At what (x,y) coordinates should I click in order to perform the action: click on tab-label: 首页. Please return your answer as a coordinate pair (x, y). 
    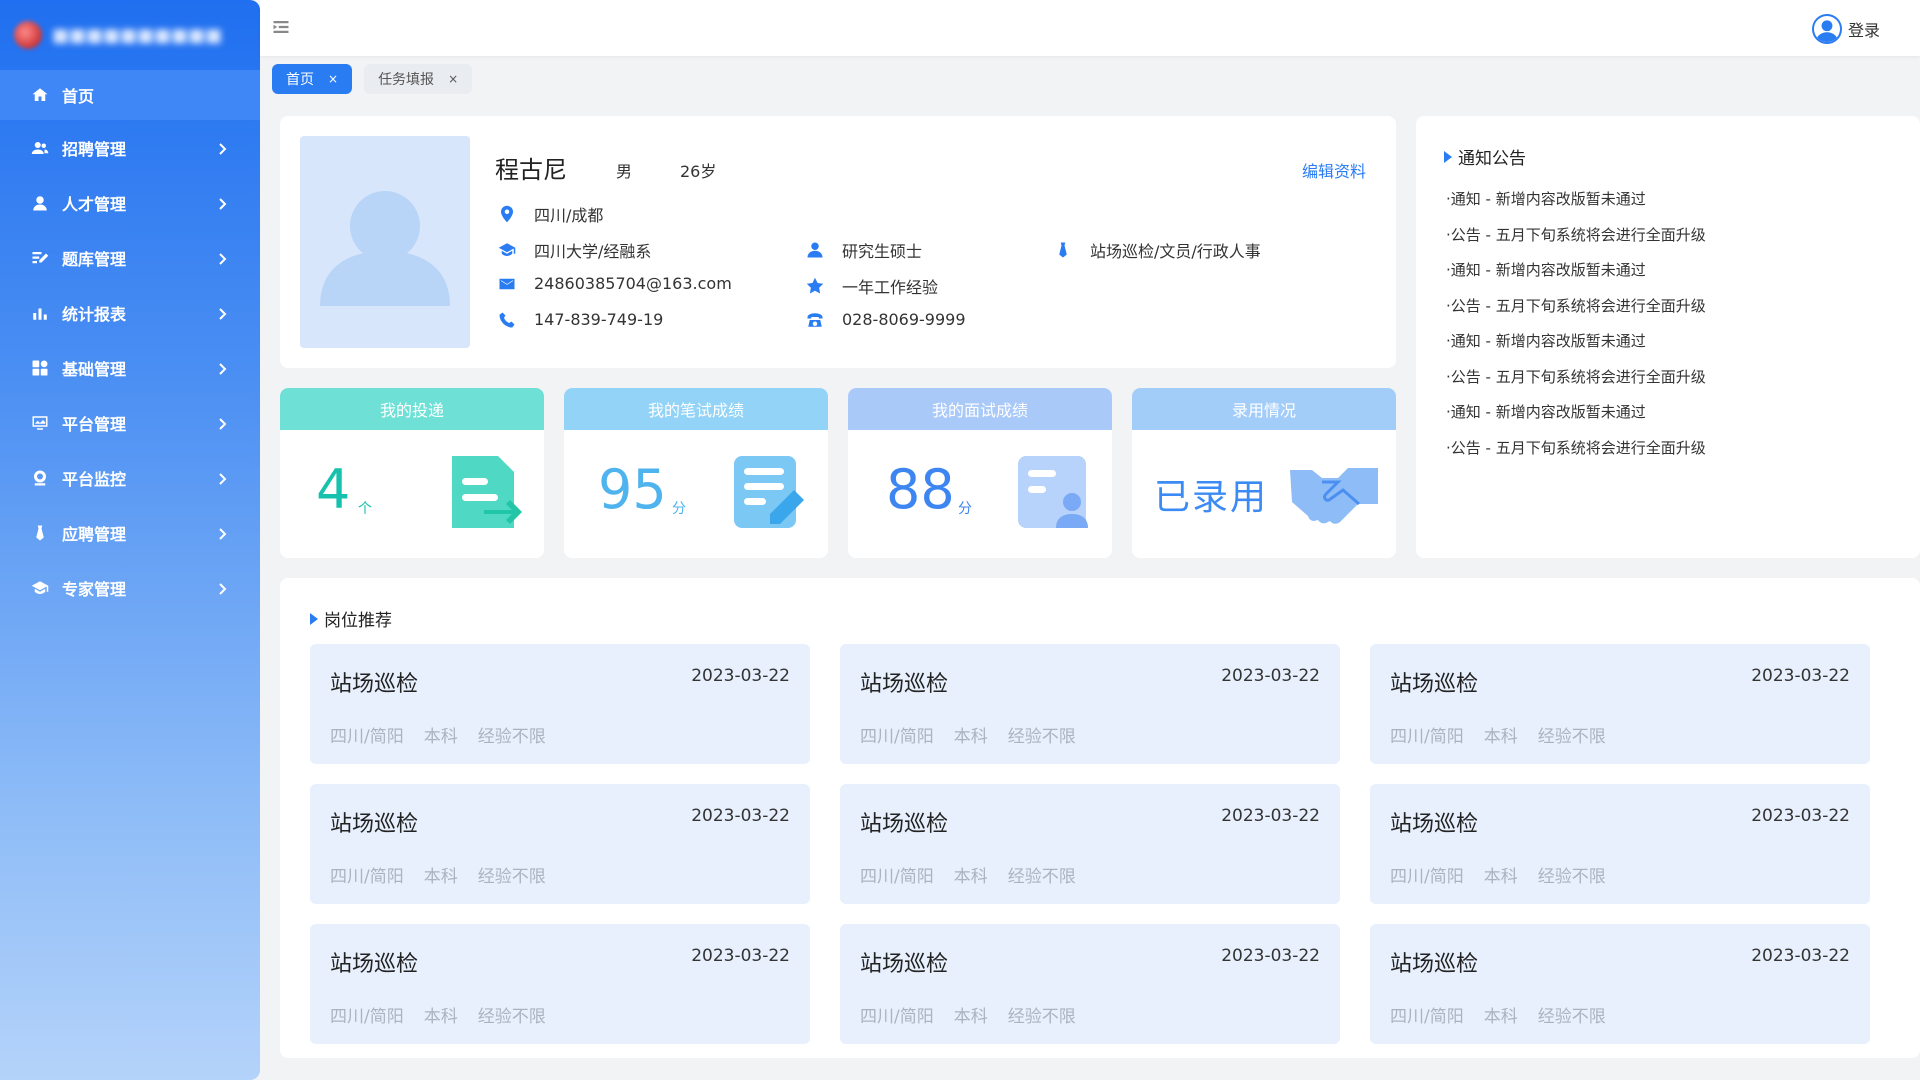
    Looking at the image, I should click on (300, 80).